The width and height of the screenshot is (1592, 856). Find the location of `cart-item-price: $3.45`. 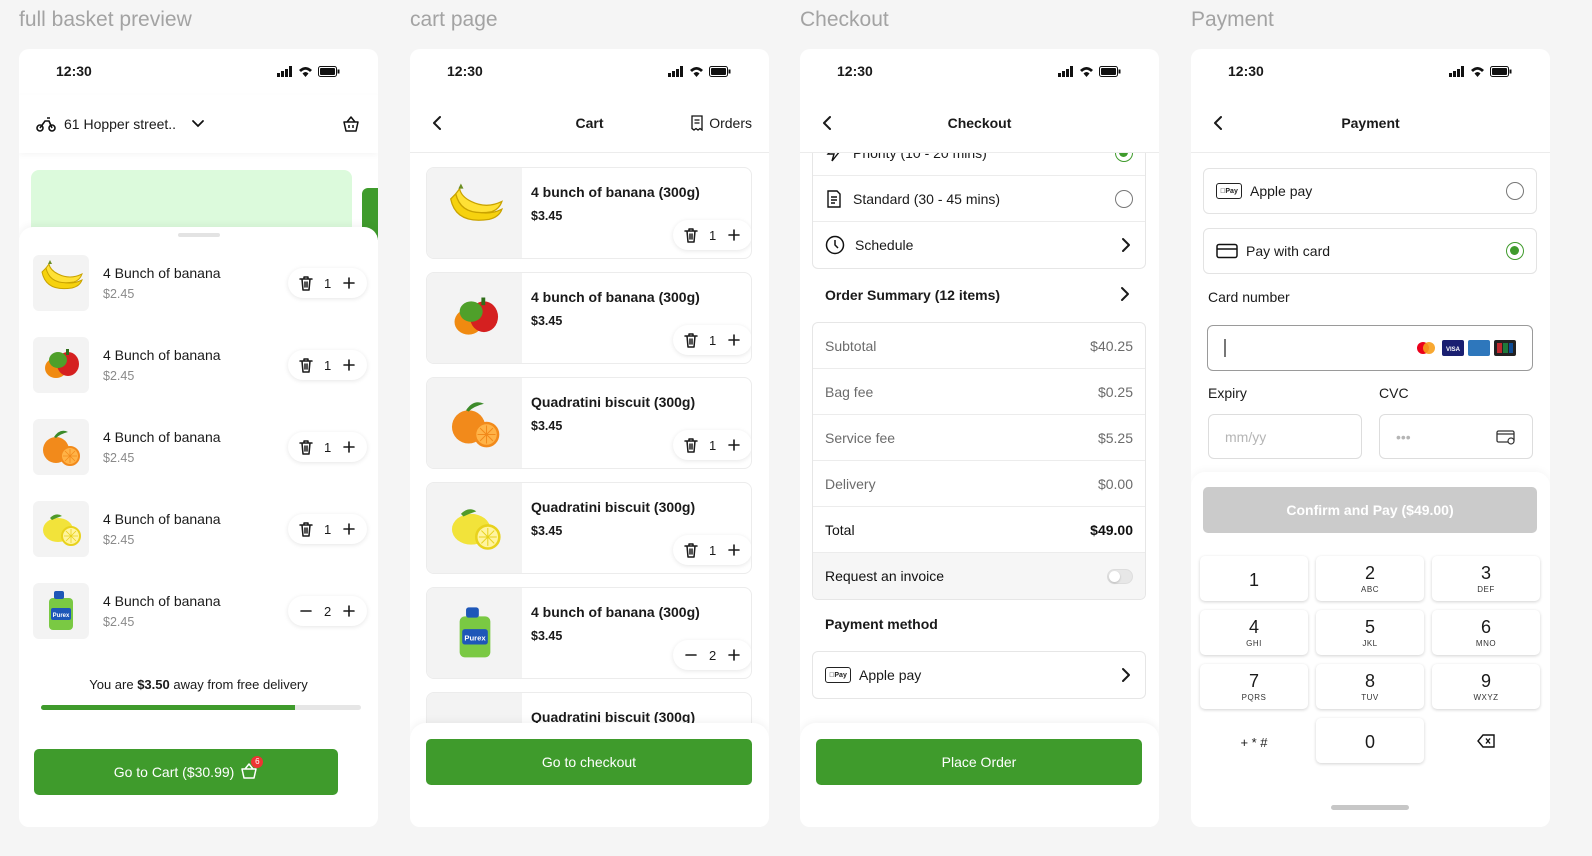

cart-item-price: $3.45 is located at coordinates (547, 531).